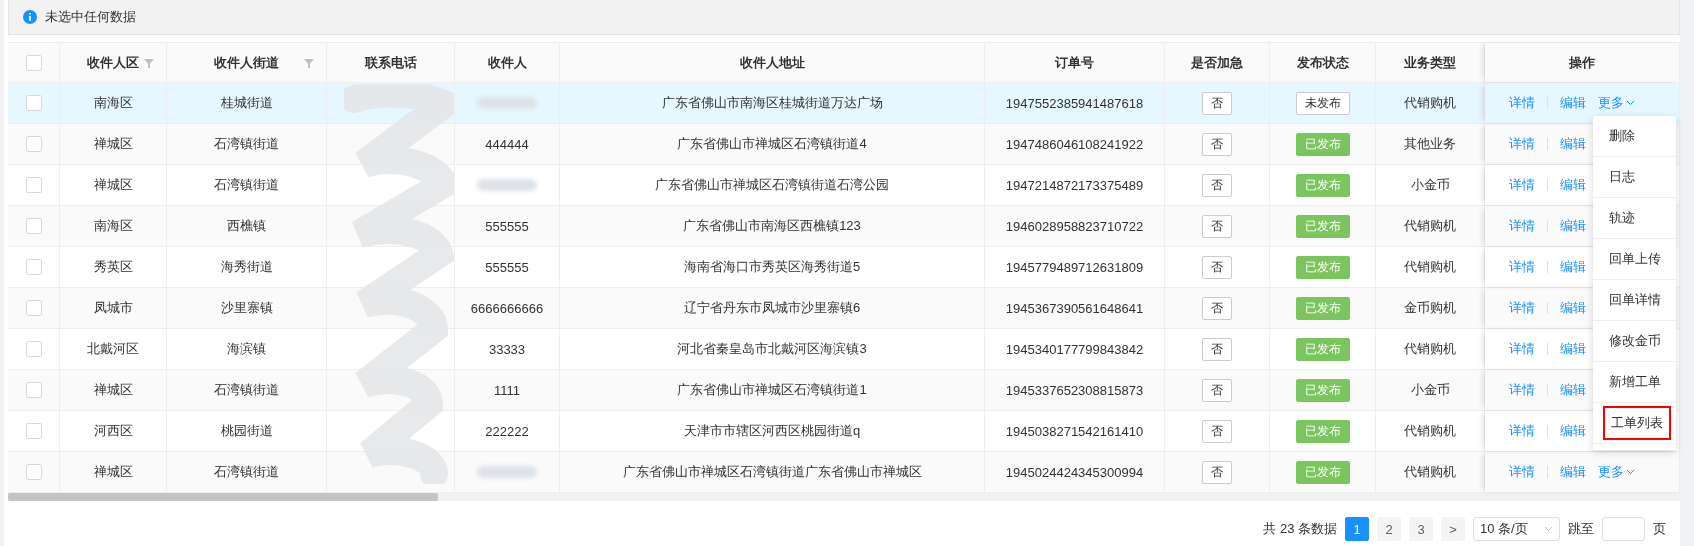  What do you see at coordinates (1453, 529) in the screenshot?
I see `next-page-button: >` at bounding box center [1453, 529].